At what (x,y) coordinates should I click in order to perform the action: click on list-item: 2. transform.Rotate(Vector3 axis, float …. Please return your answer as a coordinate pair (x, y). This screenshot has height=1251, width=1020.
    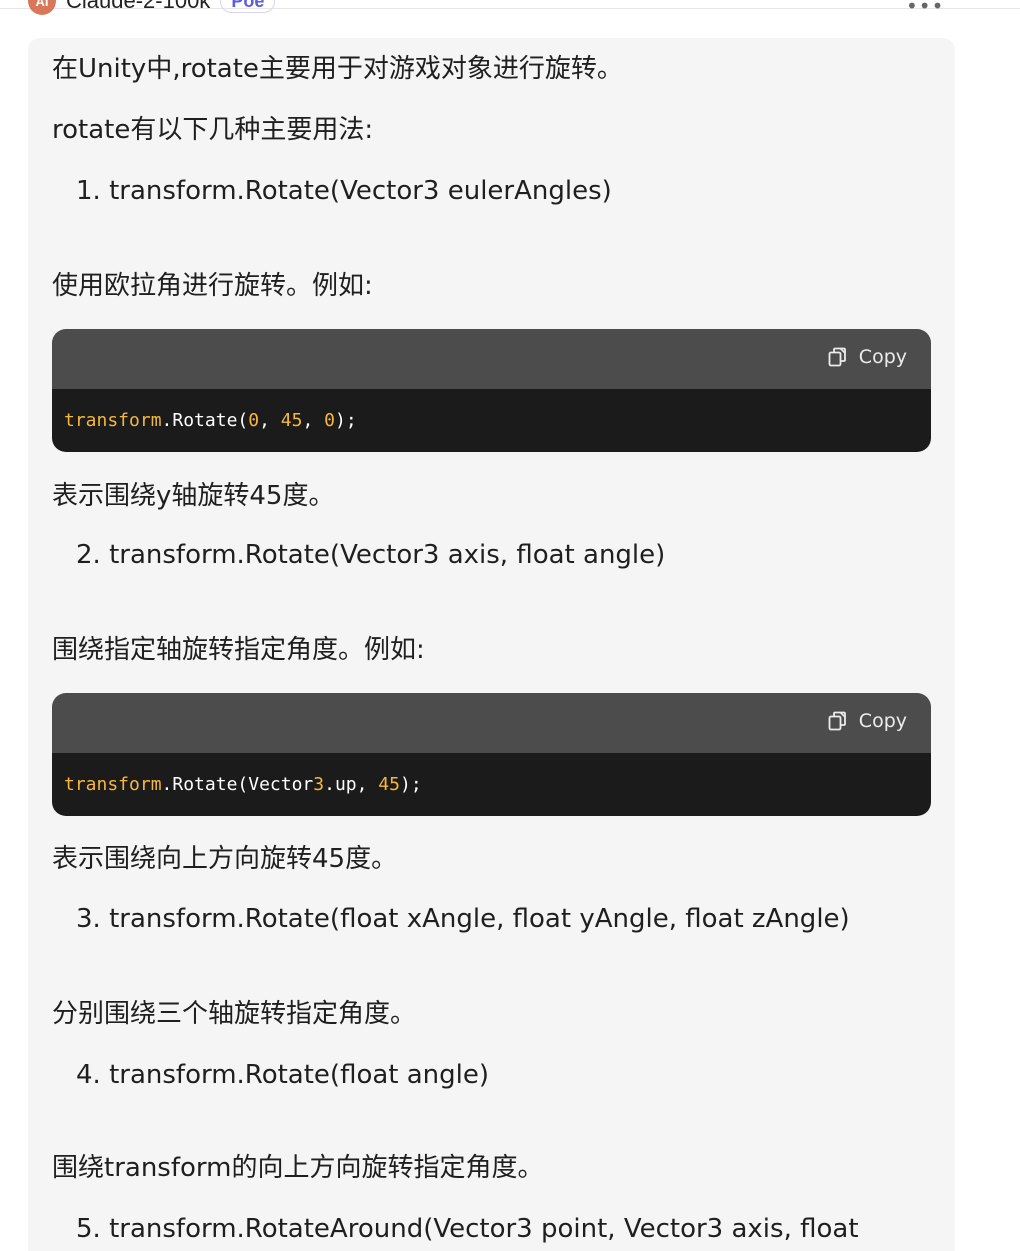
    Looking at the image, I should click on (371, 555).